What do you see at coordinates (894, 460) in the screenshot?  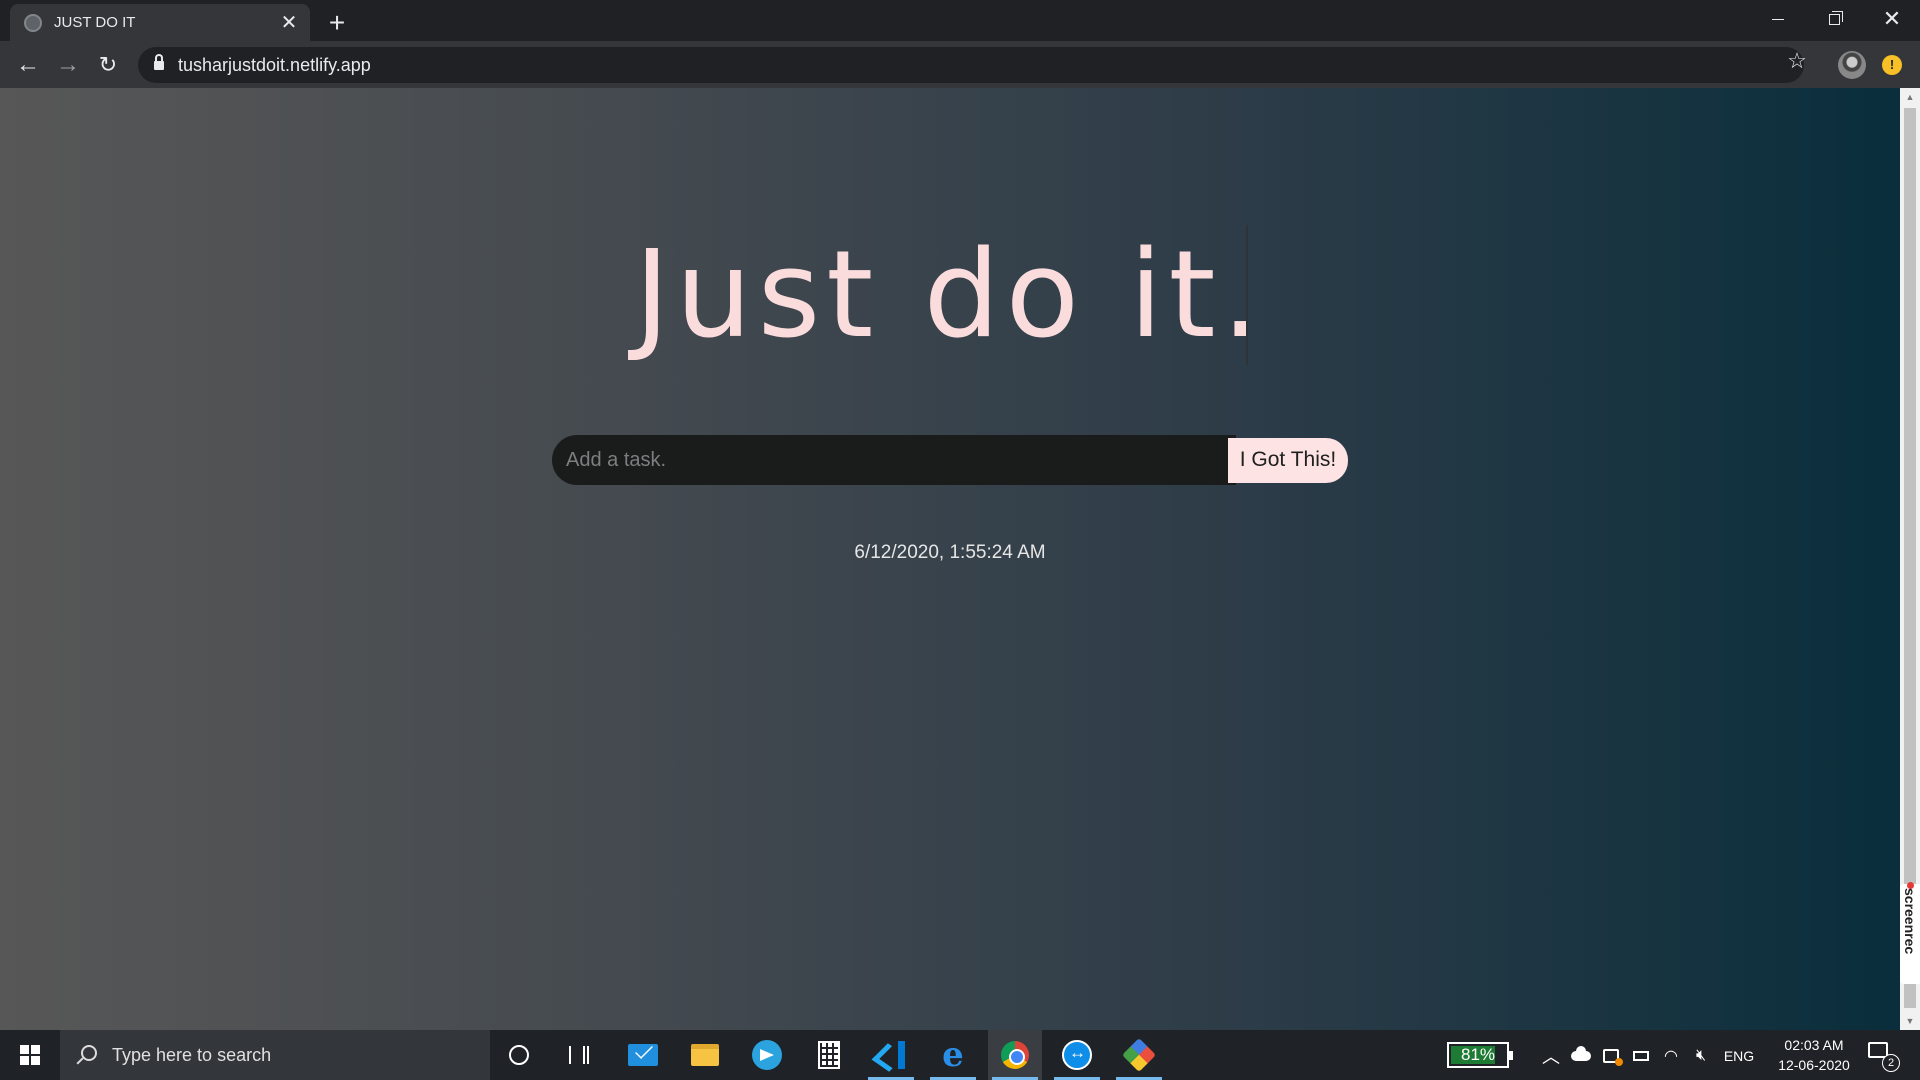 I see `task-input` at bounding box center [894, 460].